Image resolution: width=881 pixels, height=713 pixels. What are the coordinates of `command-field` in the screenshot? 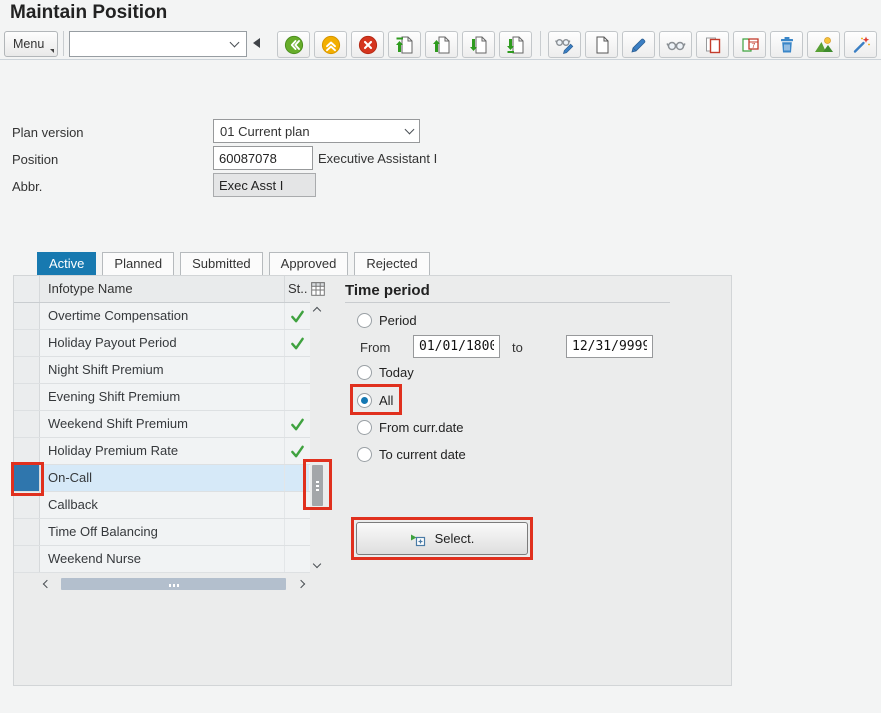 It's located at (158, 44).